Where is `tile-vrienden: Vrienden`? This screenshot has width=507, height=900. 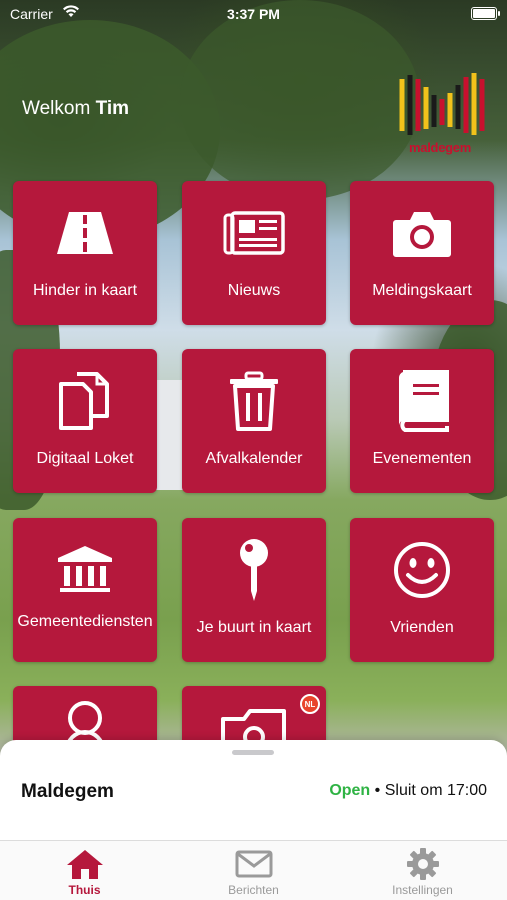 tile-vrienden: Vrienden is located at coordinates (422, 590).